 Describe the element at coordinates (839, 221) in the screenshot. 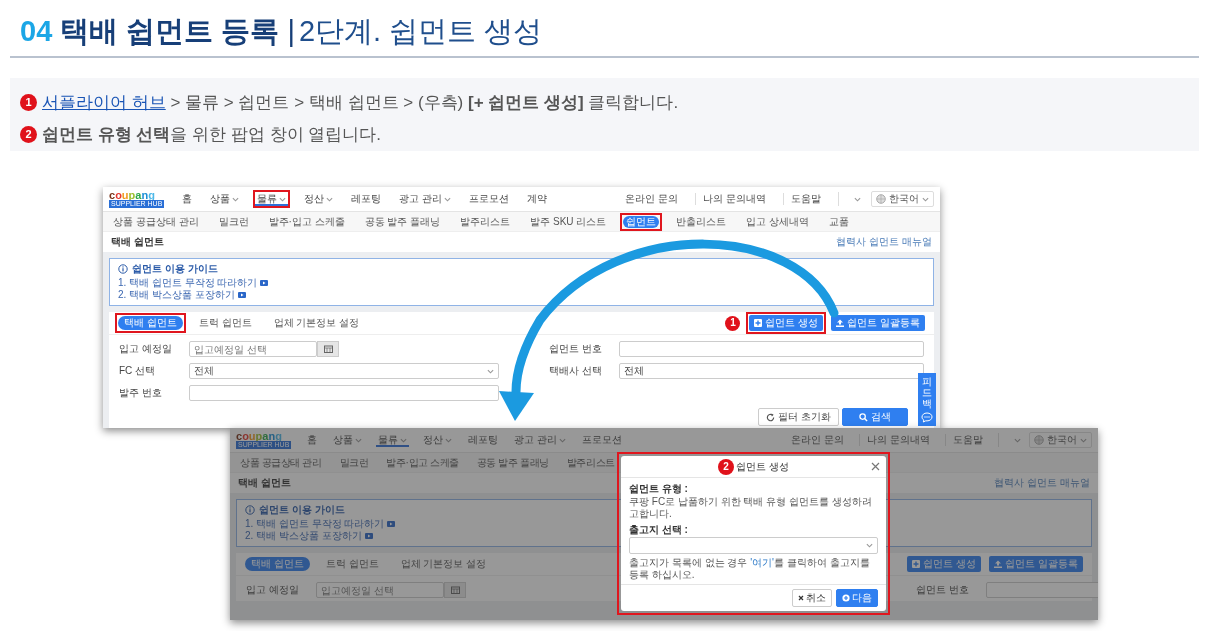

I see `submenu-item: 교품` at that location.